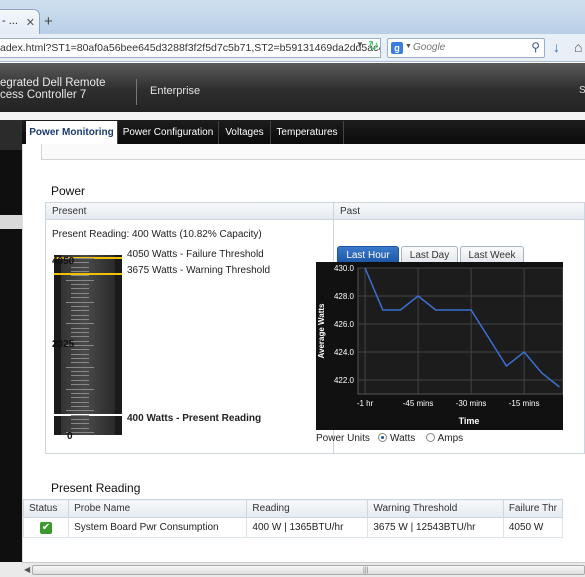  Describe the element at coordinates (199, 270) in the screenshot. I see `warning-threshold-label: 3675 Watts - Warning Threshold` at that location.